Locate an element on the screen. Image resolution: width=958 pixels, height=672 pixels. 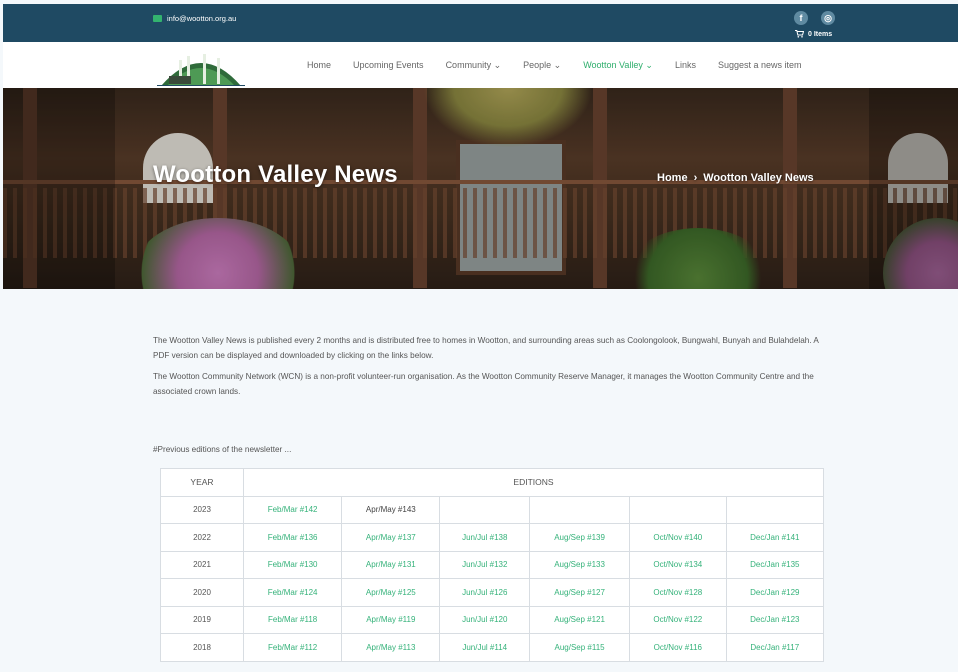
breadcrumb-current: Wootton Valley News is located at coordinates (758, 178).